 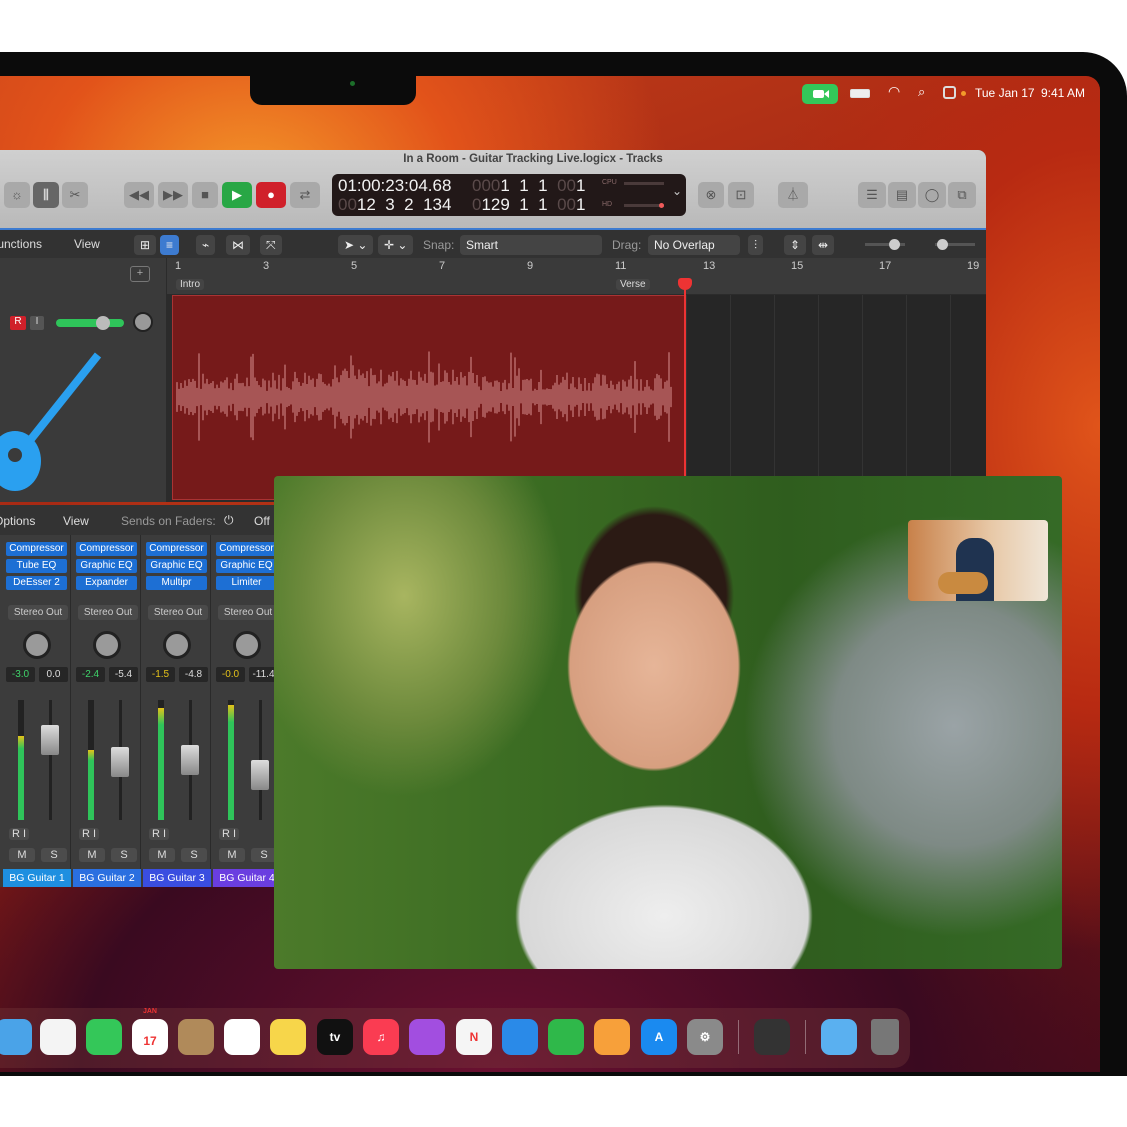 I want to click on mixer-icon: ⫼, so click(x=46, y=195).